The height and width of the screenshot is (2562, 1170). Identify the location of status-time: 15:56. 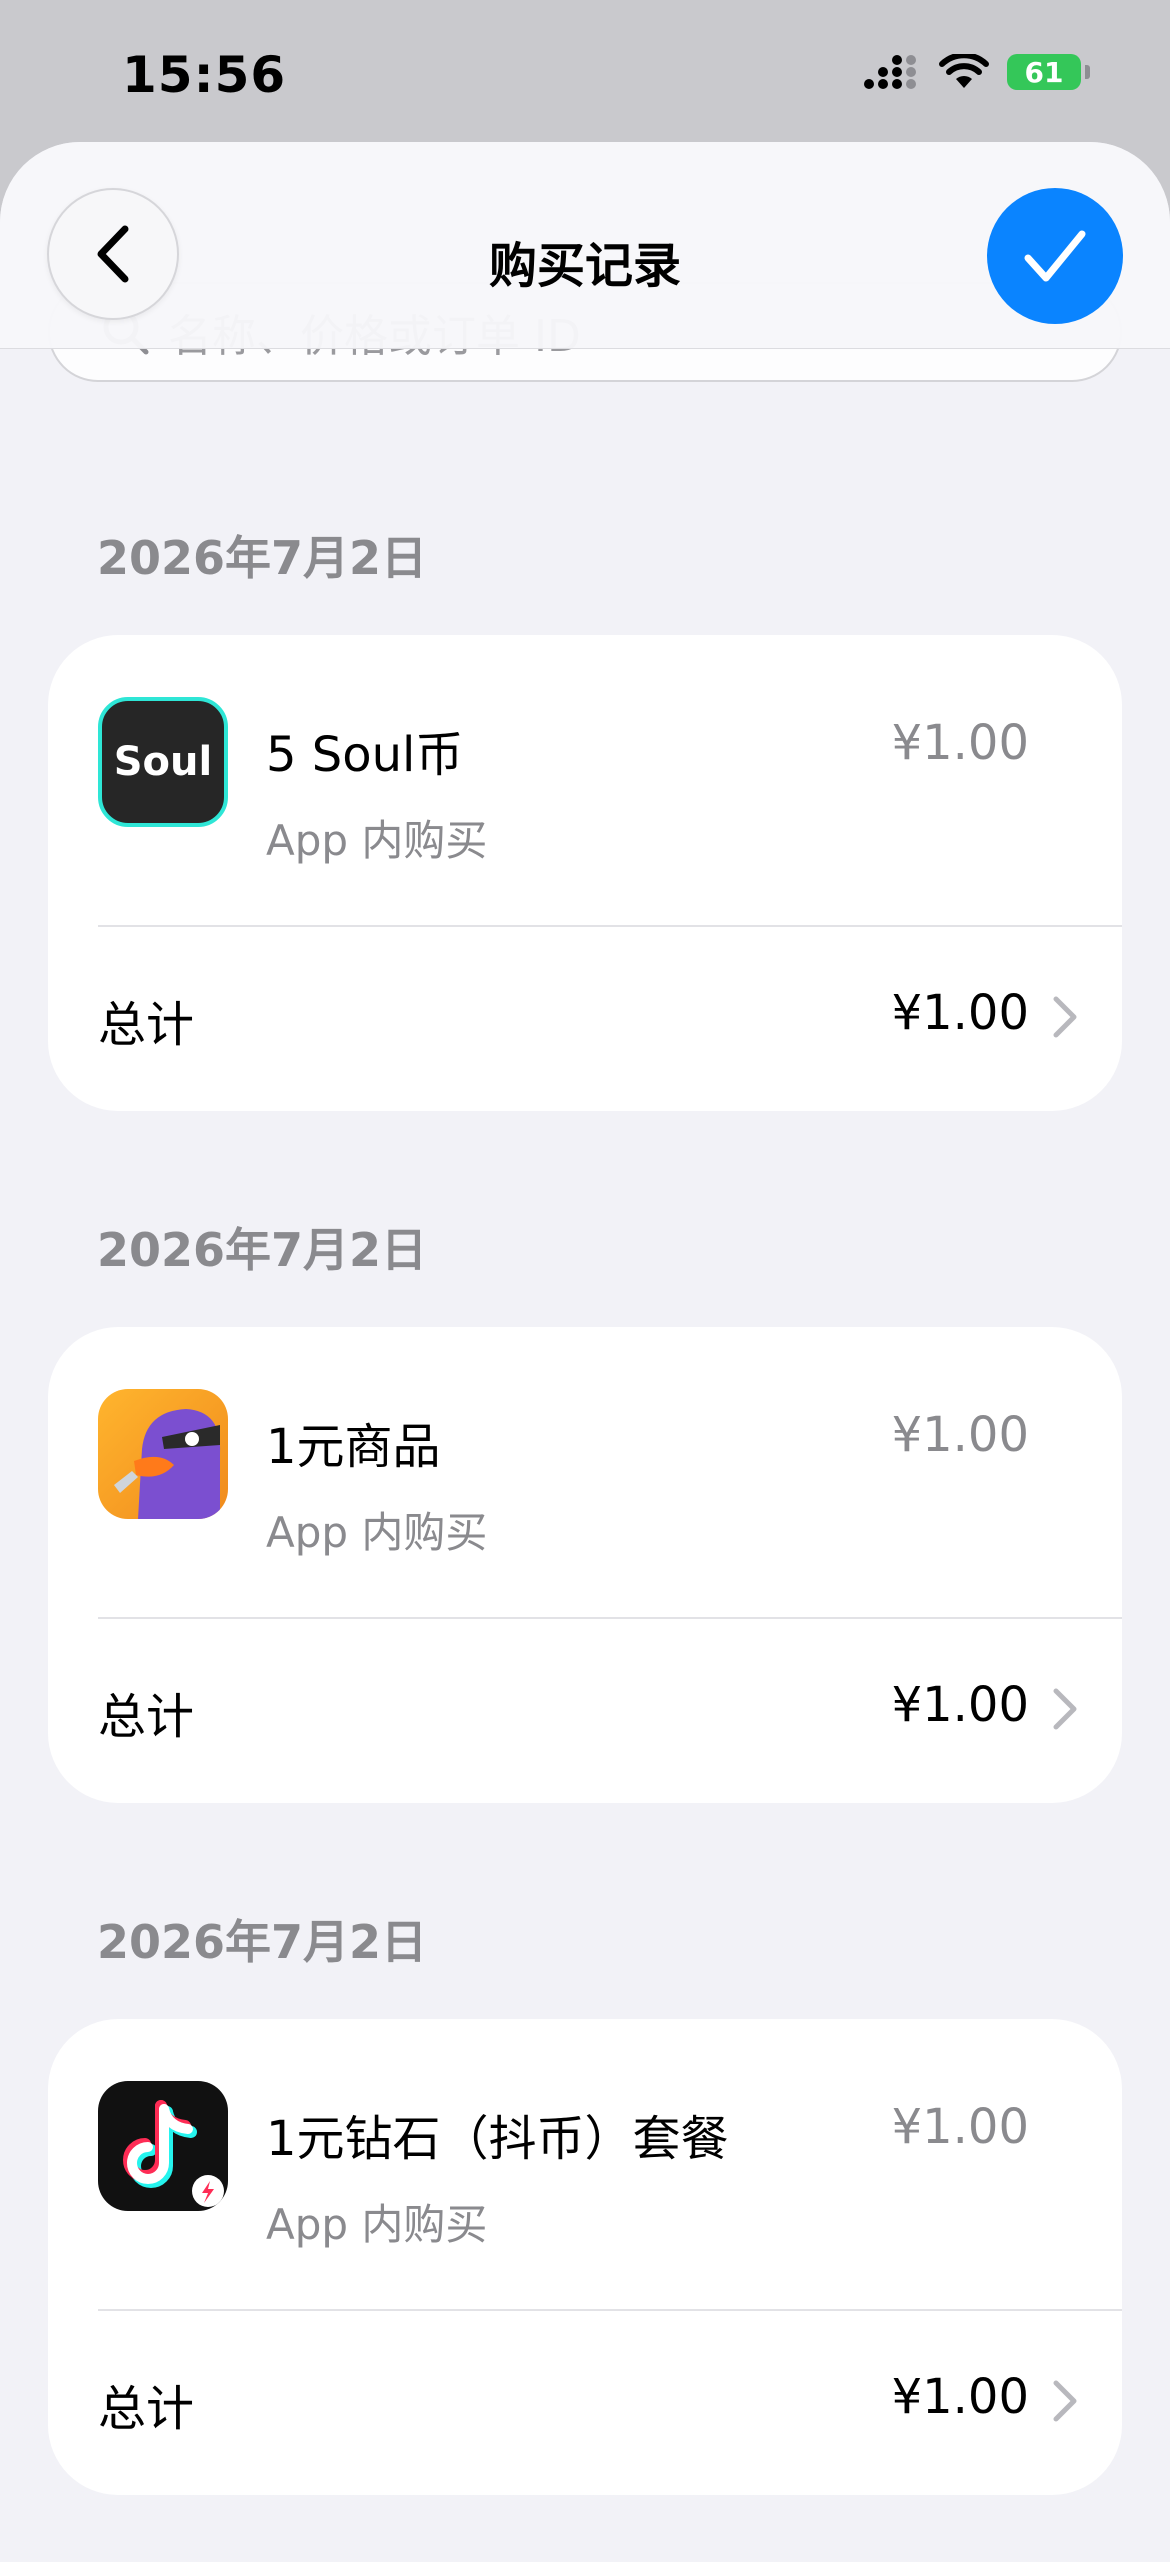
(204, 75).